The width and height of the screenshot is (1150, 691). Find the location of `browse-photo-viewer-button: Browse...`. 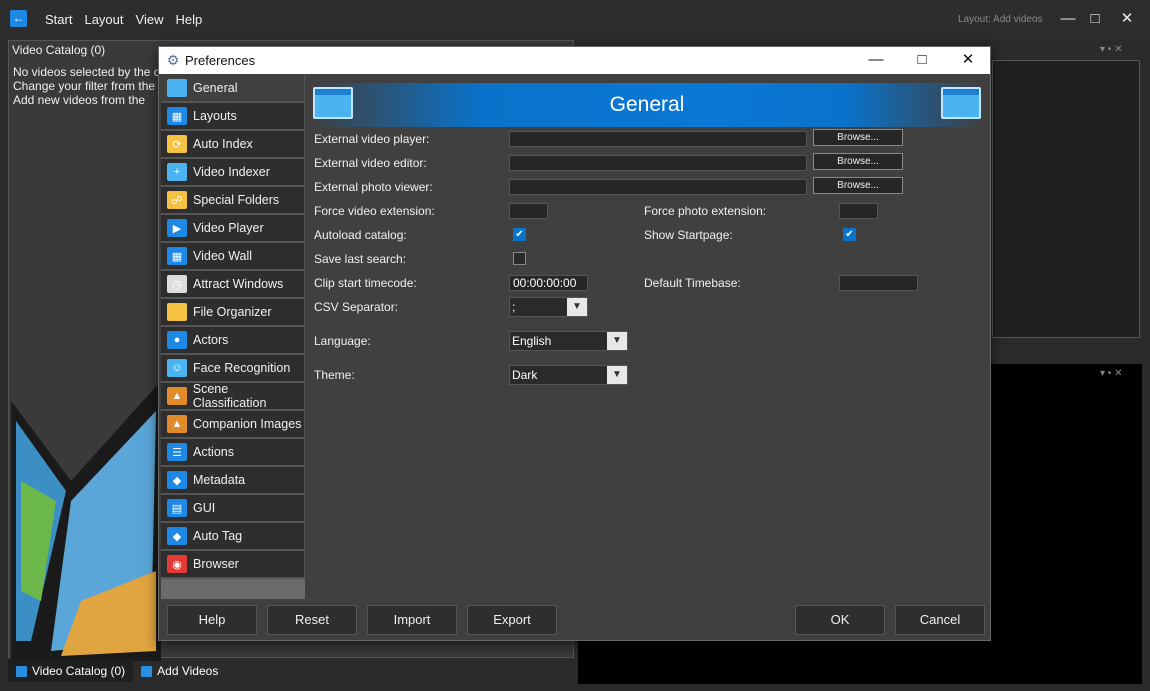

browse-photo-viewer-button: Browse... is located at coordinates (858, 185).